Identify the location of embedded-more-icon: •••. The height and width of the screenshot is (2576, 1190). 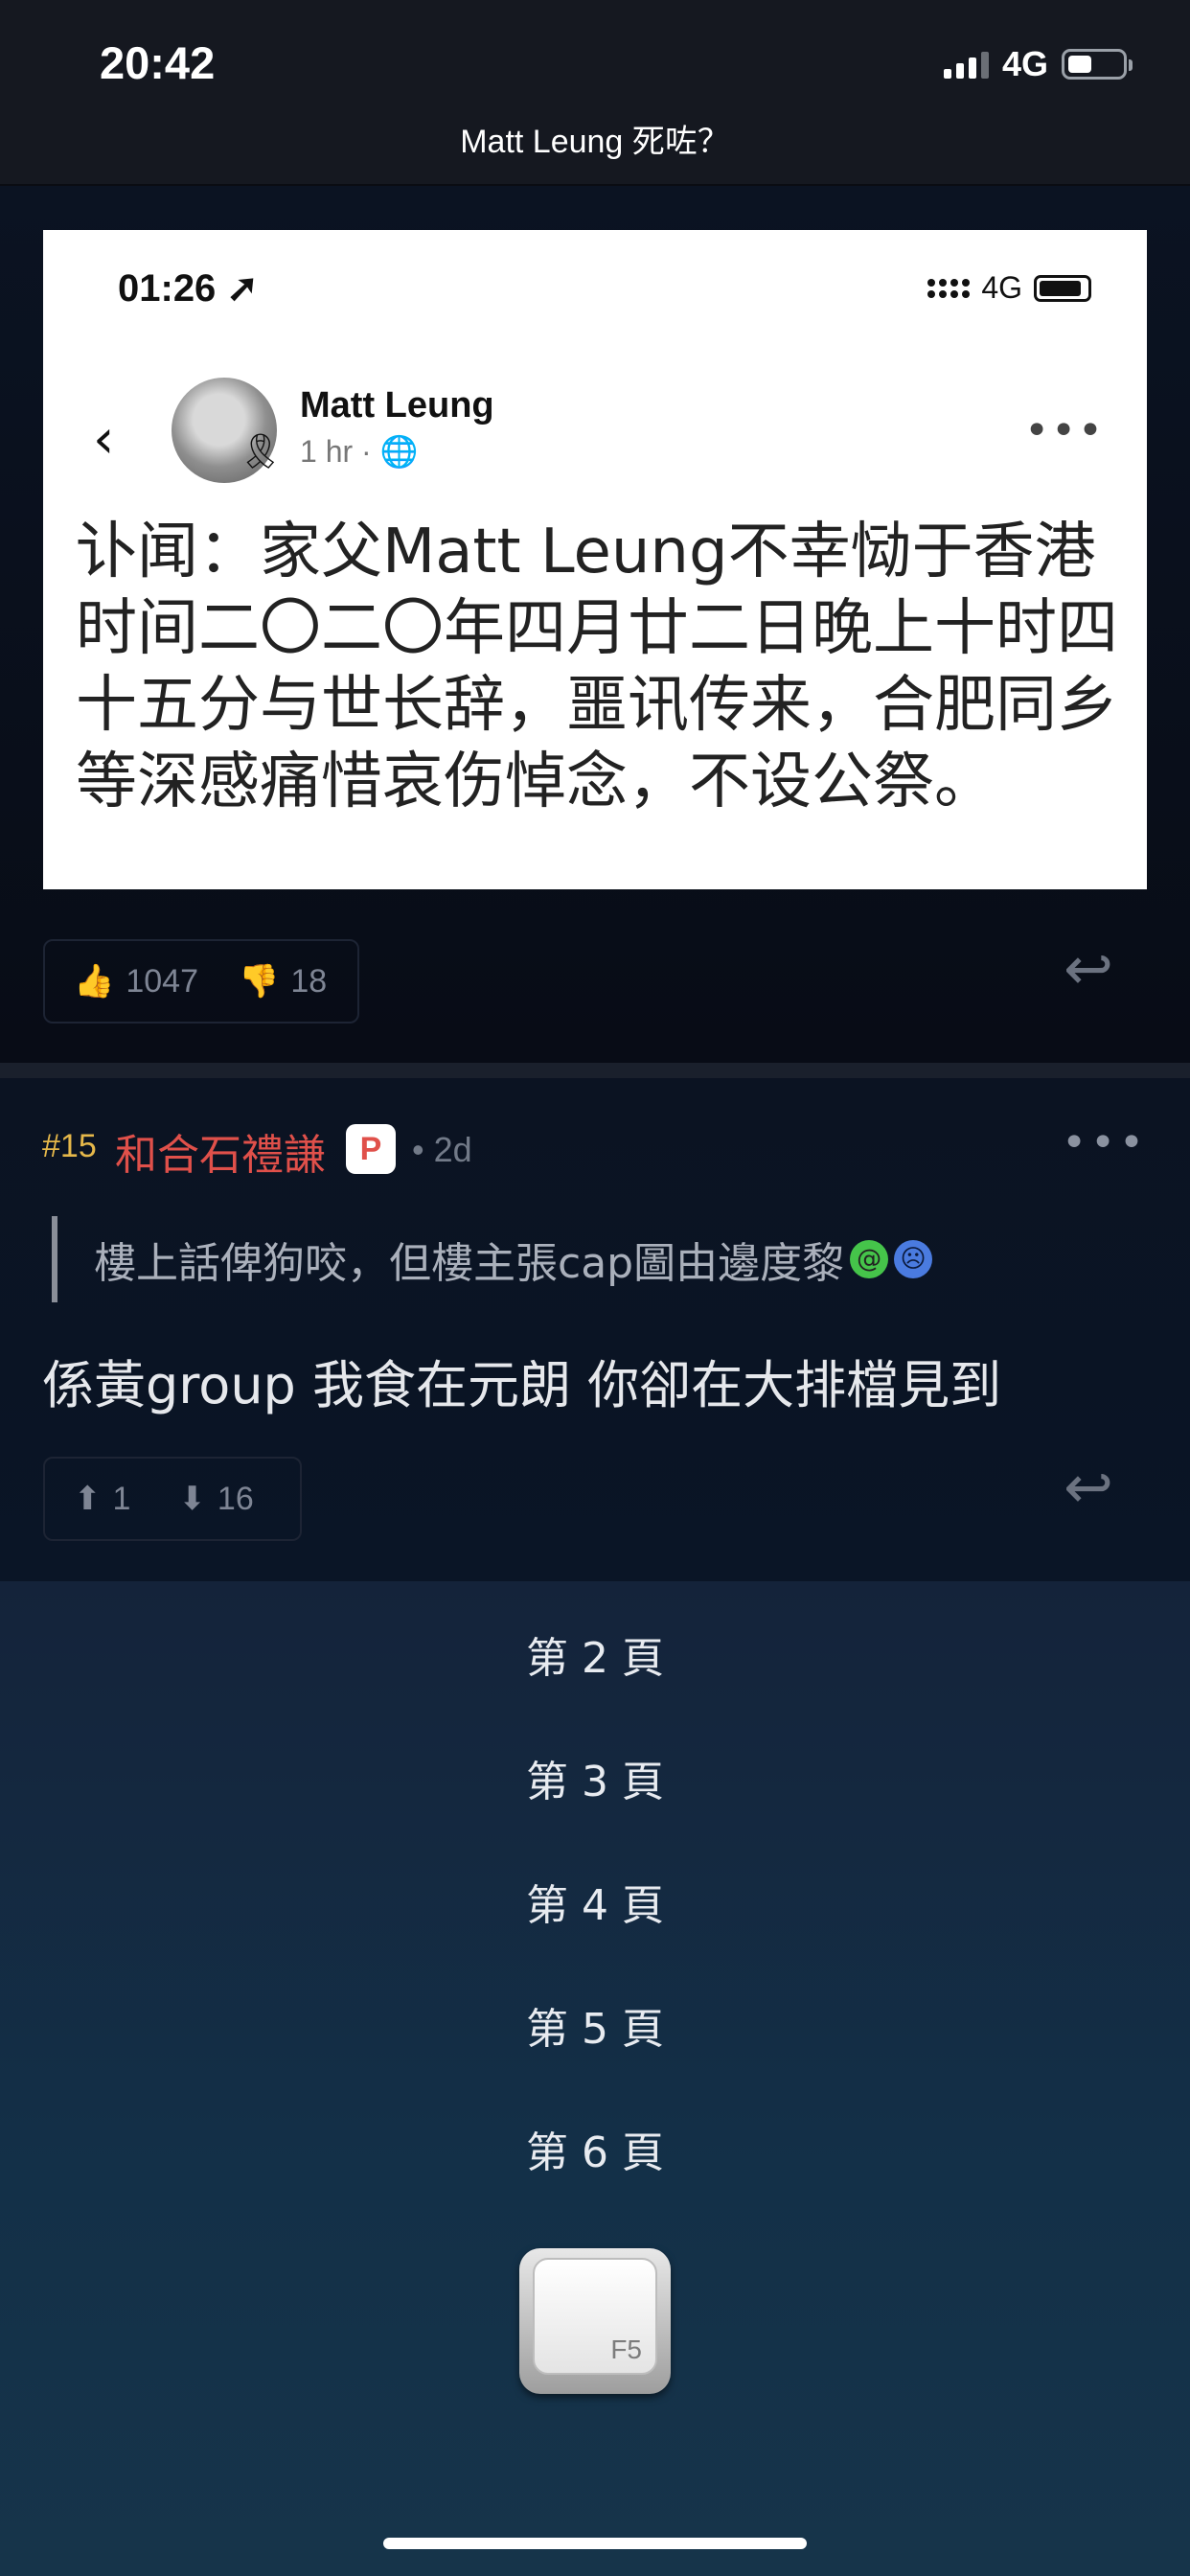
(1065, 430).